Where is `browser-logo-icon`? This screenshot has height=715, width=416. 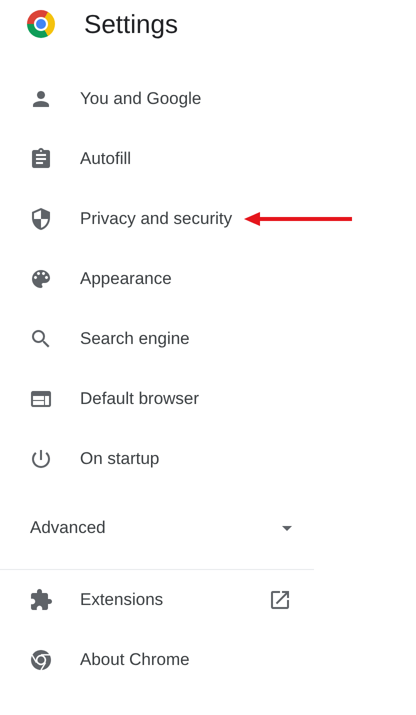
browser-logo-icon is located at coordinates (41, 660).